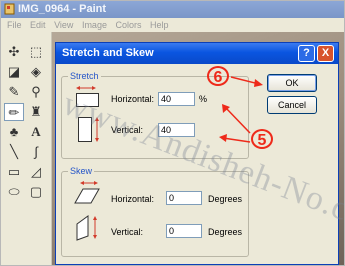  Describe the element at coordinates (236, 140) in the screenshot. I see `arrow-to-vertical-field` at that location.